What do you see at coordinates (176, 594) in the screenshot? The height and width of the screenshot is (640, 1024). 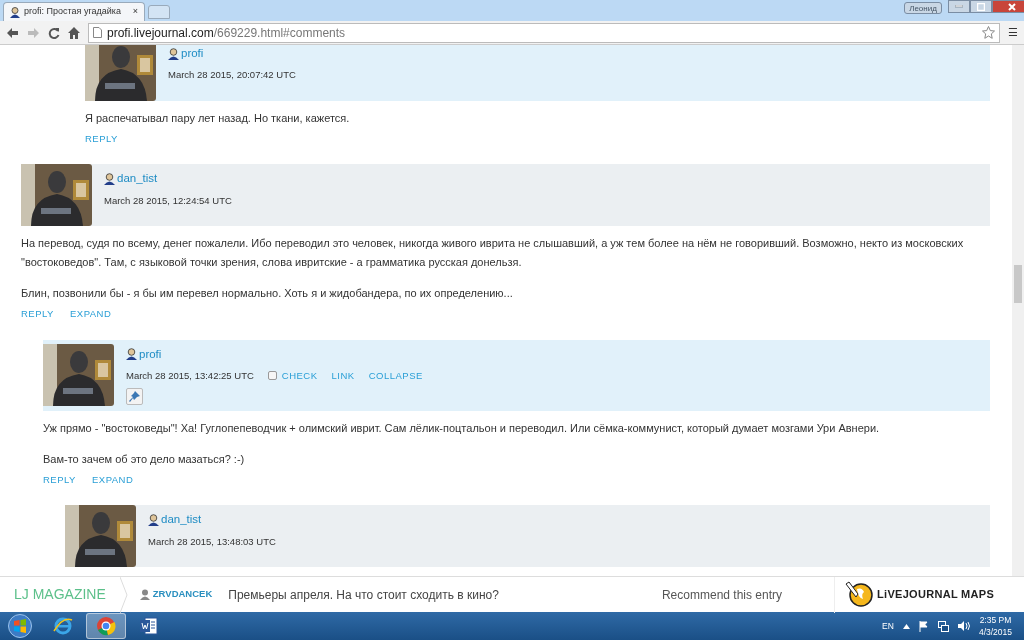 I see `author-link: ZRVDANCEK` at bounding box center [176, 594].